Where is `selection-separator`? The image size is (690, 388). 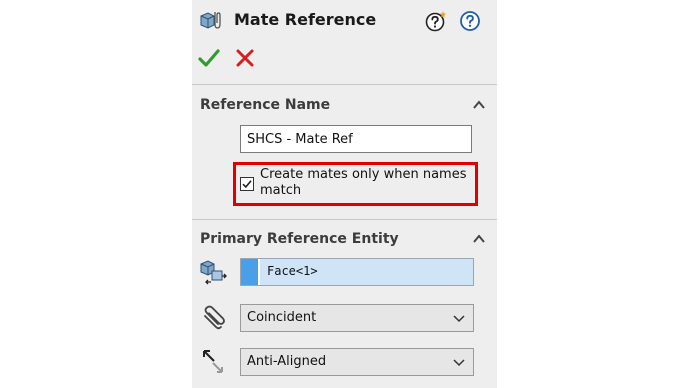
selection-separator is located at coordinates (259, 272).